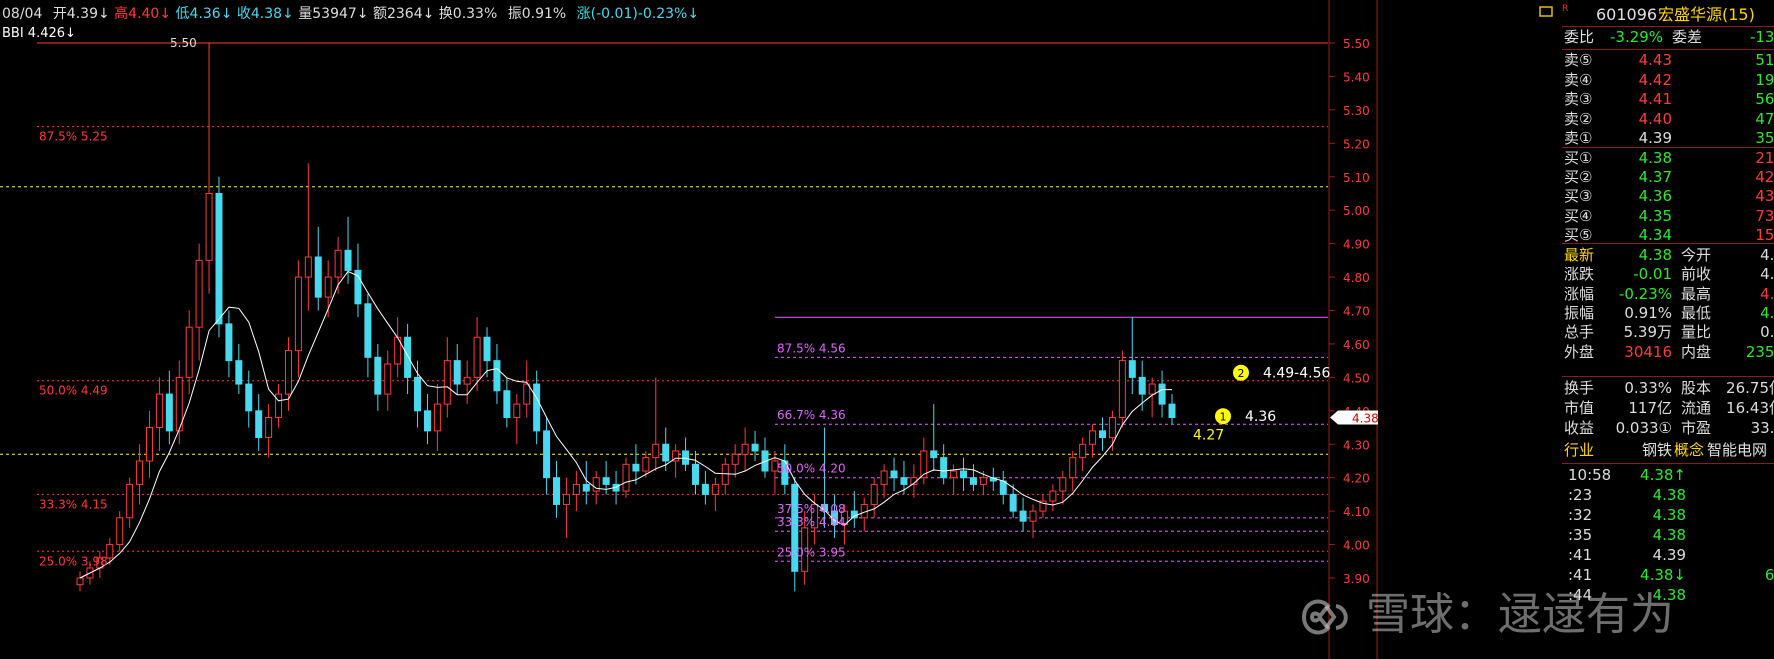 This screenshot has height=659, width=1774. I want to click on fib-right-label: 25.0% 3.95, so click(811, 552).